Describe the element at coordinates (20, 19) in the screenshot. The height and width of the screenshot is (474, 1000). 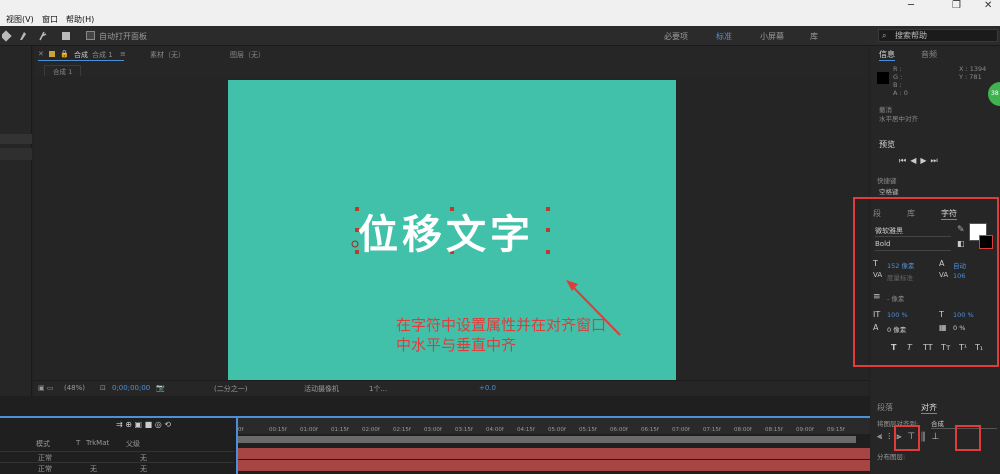
I see `menu-view: 视图(V)` at that location.